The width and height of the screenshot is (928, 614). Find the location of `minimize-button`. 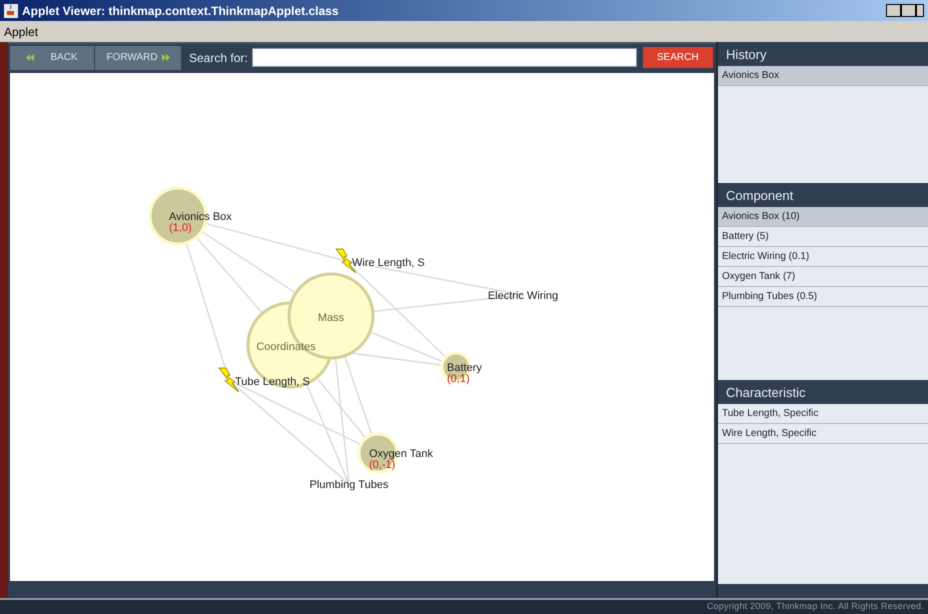

minimize-button is located at coordinates (893, 10).